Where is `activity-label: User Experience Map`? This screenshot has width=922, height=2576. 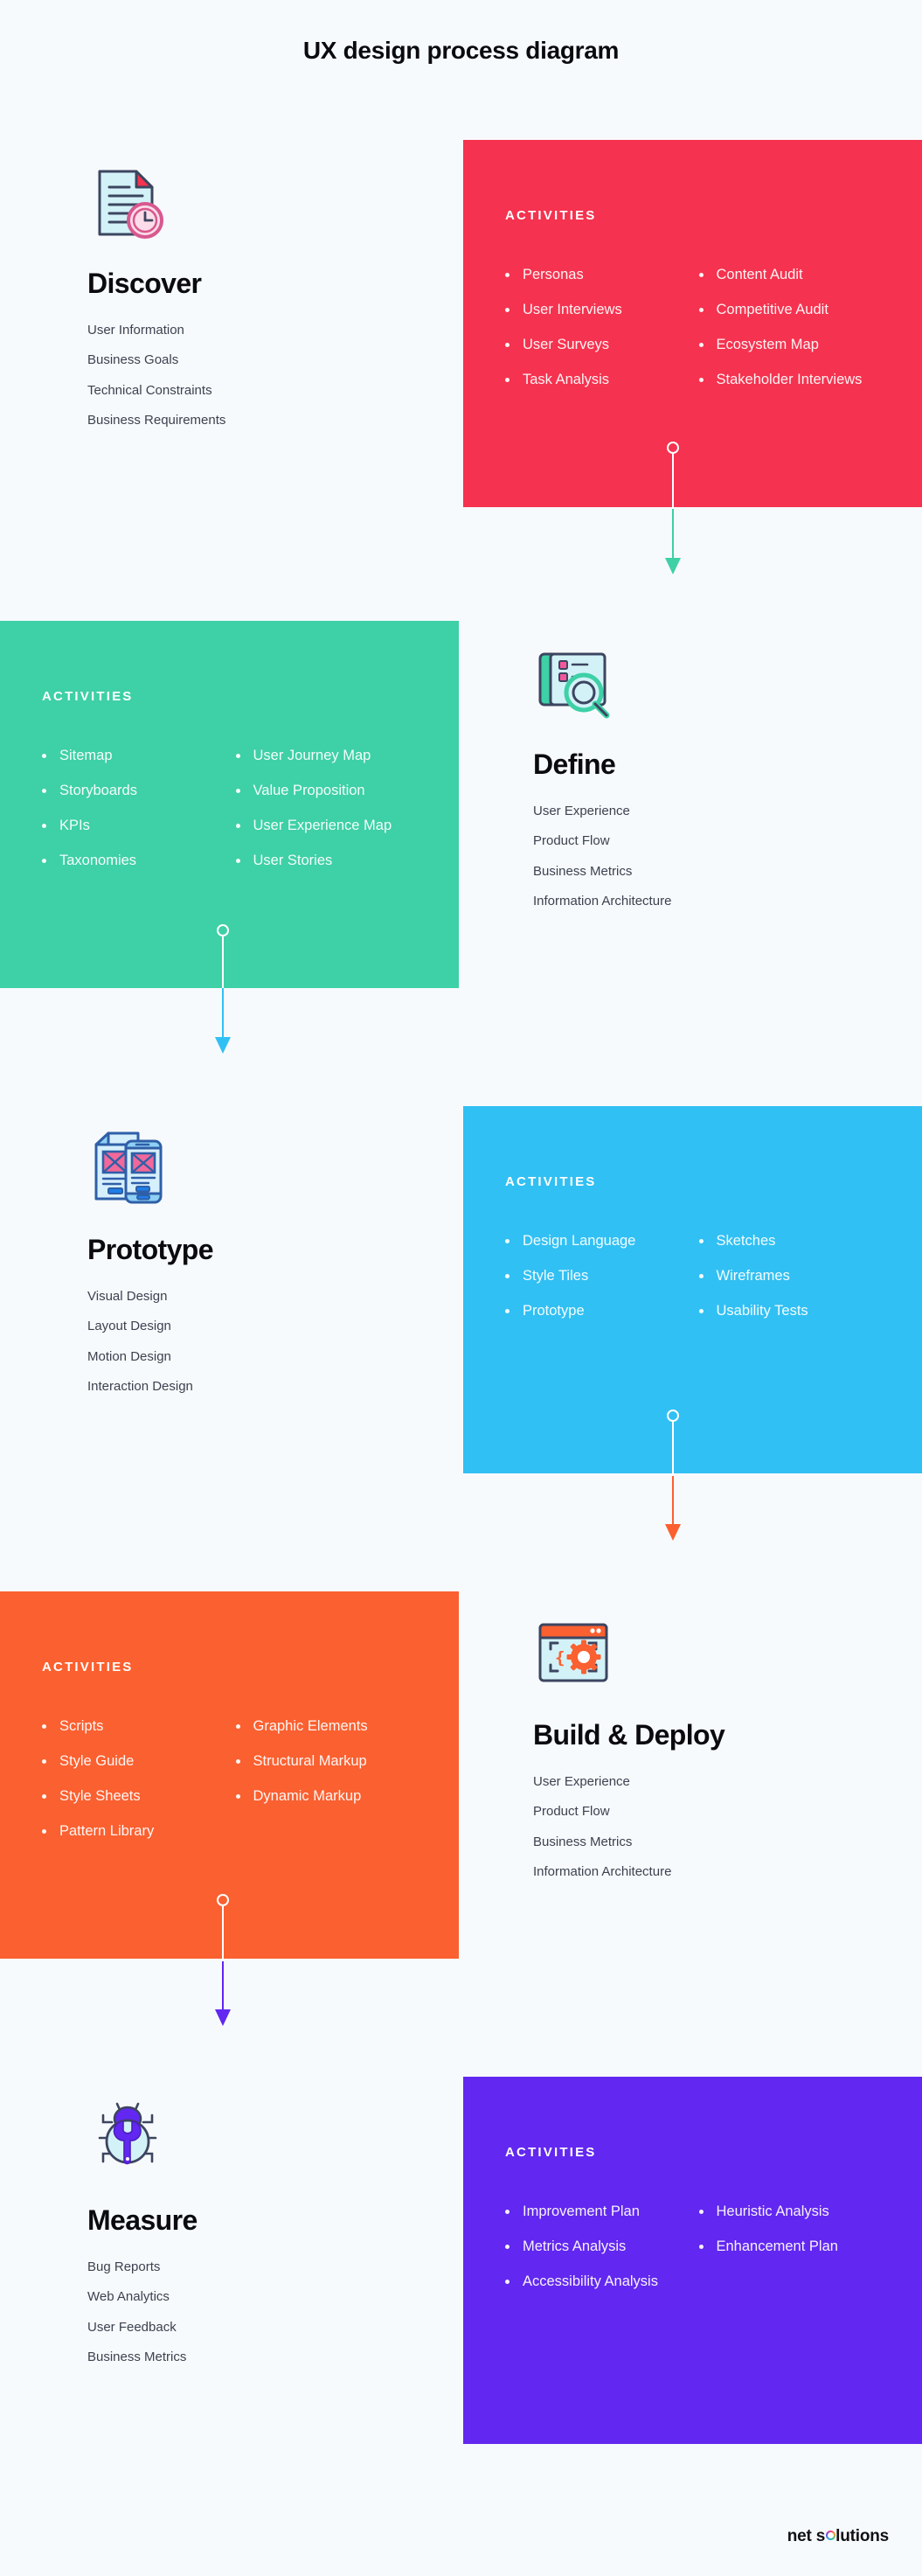
activity-label: User Experience Map is located at coordinates (322, 826).